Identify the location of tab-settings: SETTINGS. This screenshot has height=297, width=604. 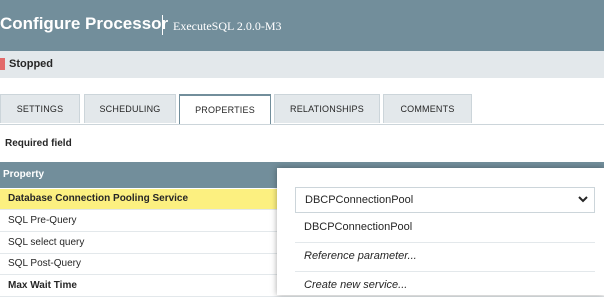
(40, 108).